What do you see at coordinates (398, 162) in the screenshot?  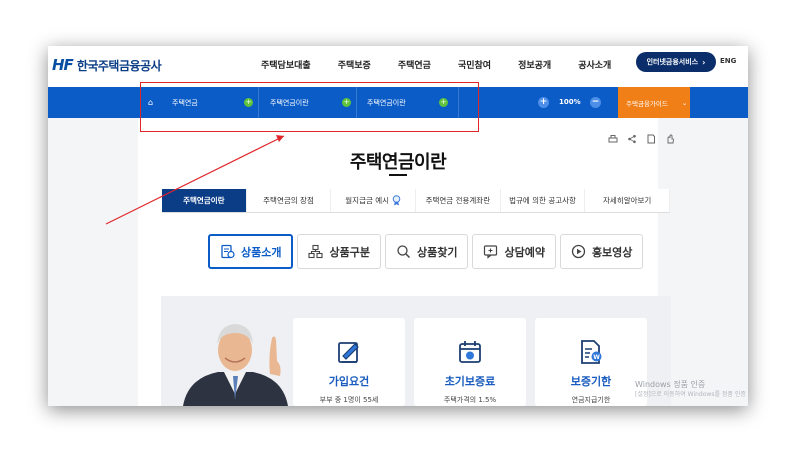 I see `page-title: 주택연금이란` at bounding box center [398, 162].